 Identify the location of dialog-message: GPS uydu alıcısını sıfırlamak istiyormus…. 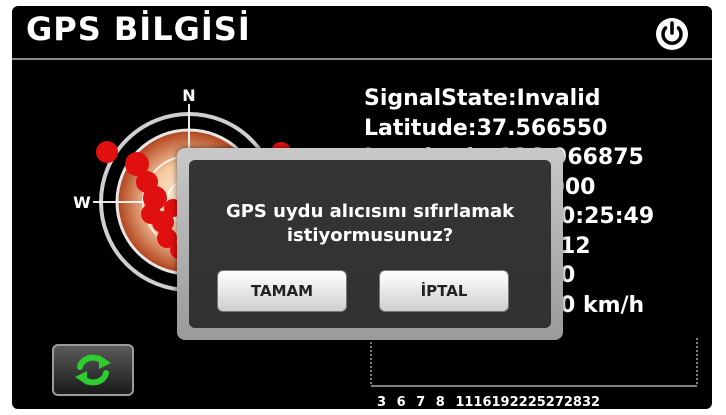
(370, 224).